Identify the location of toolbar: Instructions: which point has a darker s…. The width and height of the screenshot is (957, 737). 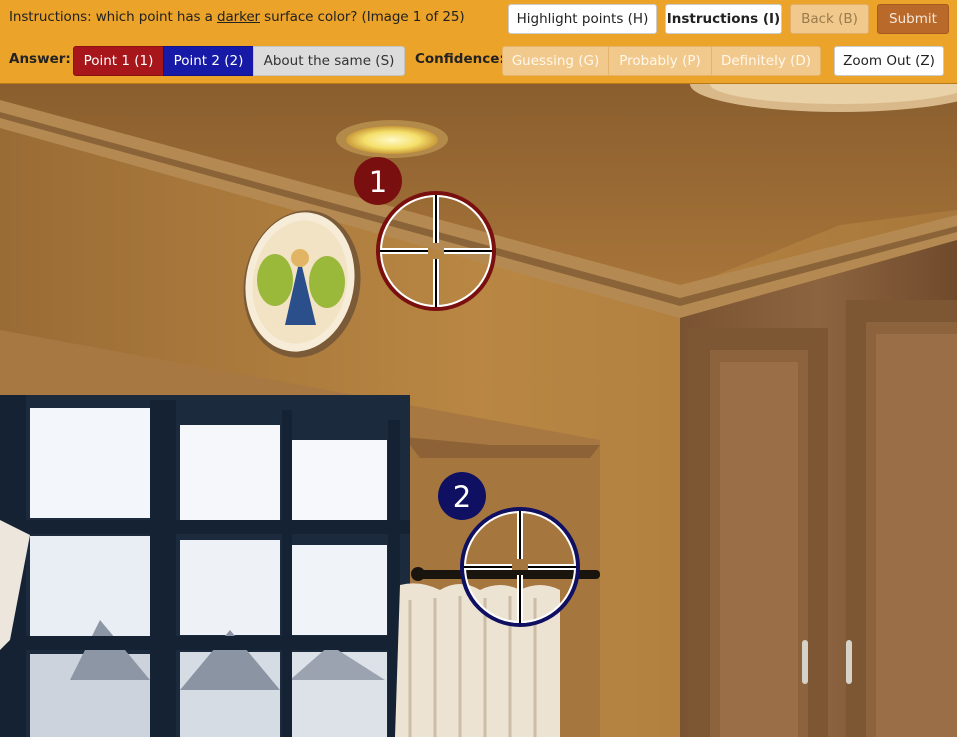
(478, 42).